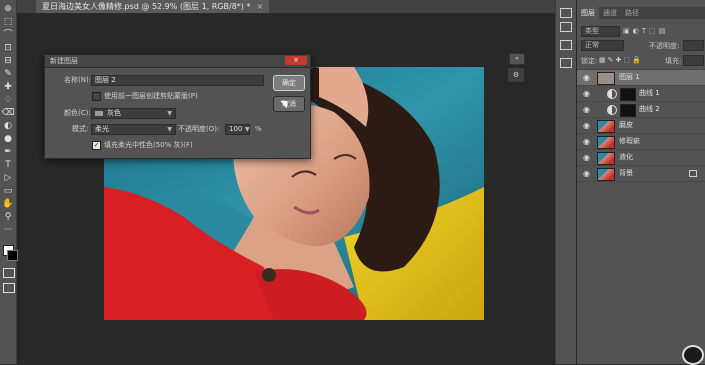 The height and width of the screenshot is (365, 705). Describe the element at coordinates (626, 173) in the screenshot. I see `layer-name: 背景` at that location.